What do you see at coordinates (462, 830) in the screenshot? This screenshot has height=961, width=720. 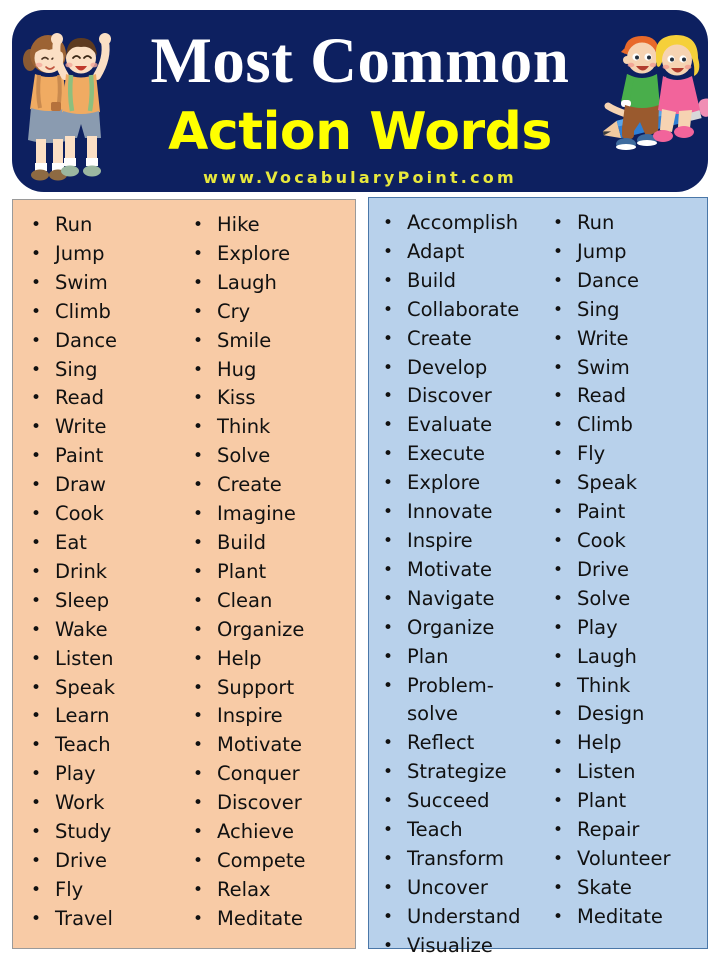 I see `word-list-item: • Teach` at bounding box center [462, 830].